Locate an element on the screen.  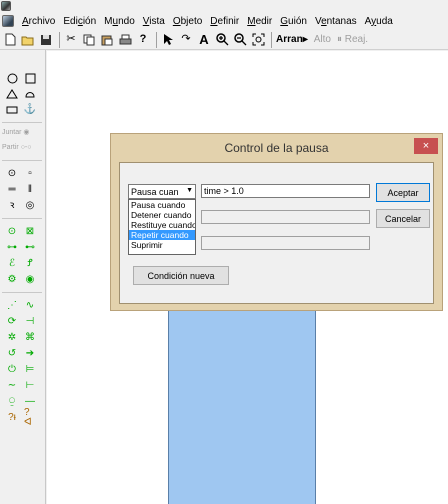
actuator-icon: ⊠ is located at coordinates (30, 232).